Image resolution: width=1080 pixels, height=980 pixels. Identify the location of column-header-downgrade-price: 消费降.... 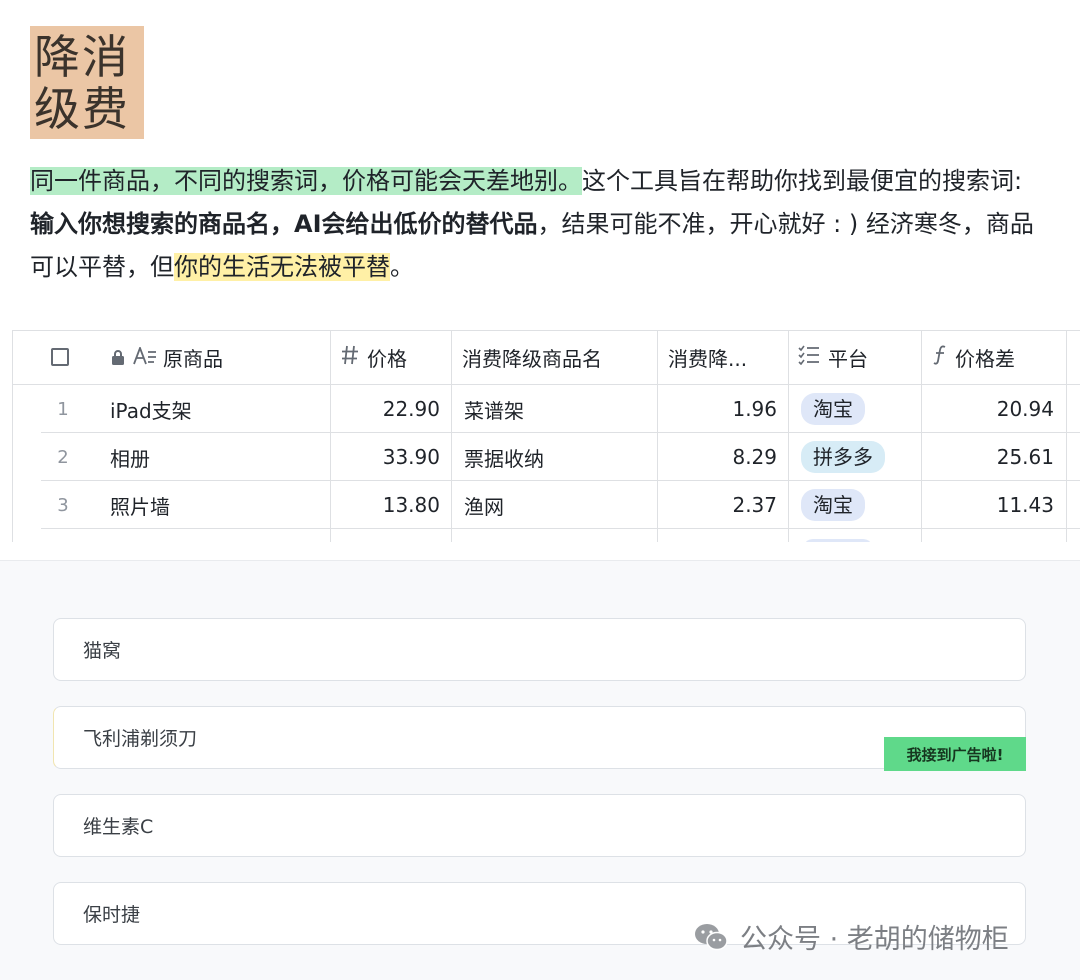
(707, 357).